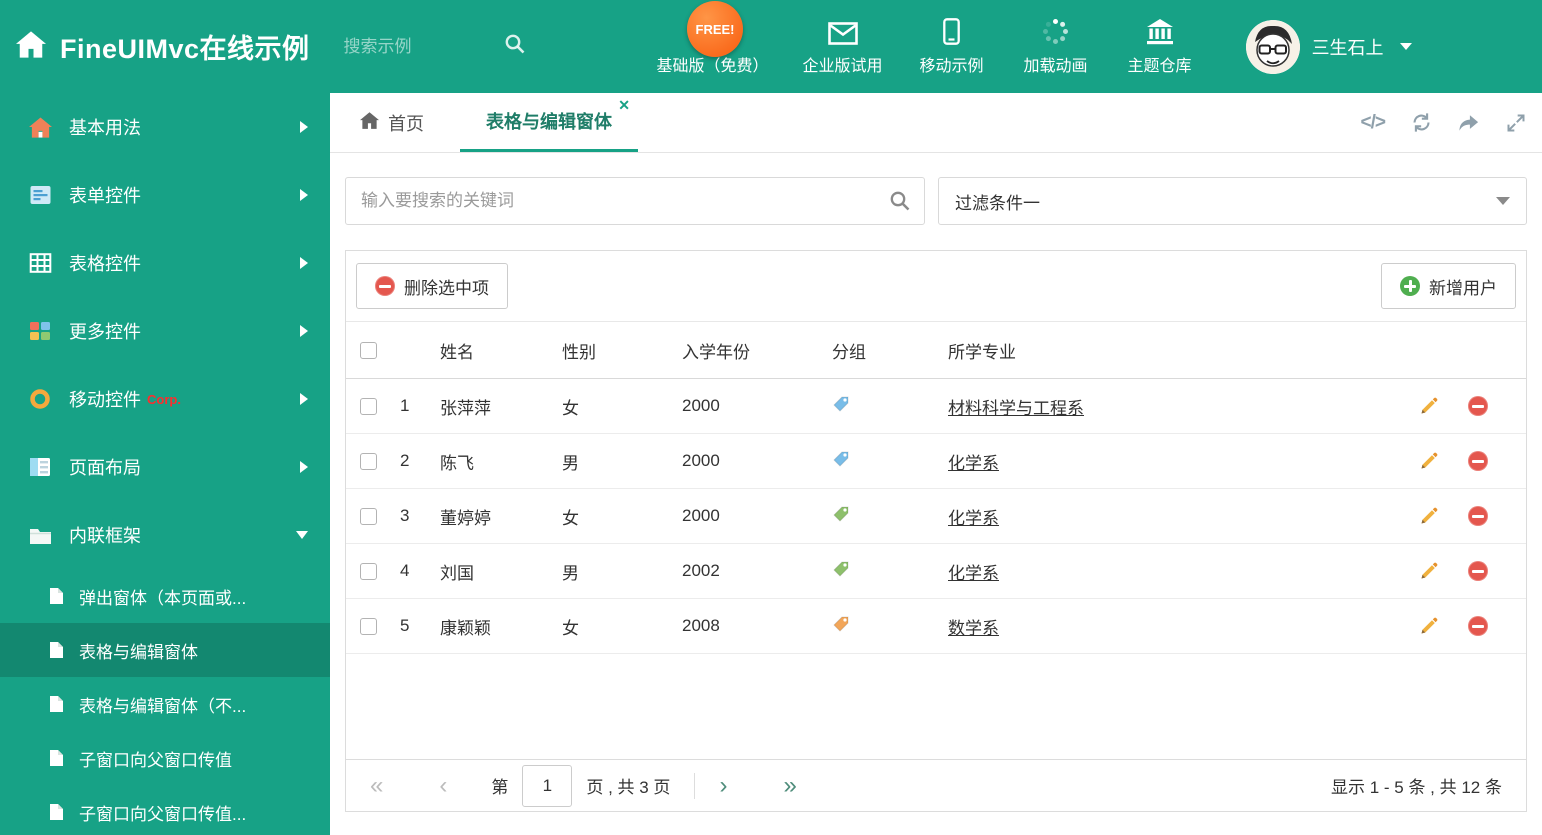  Describe the element at coordinates (1232, 201) in the screenshot. I see `filter-dropdown: 过滤条件一` at that location.